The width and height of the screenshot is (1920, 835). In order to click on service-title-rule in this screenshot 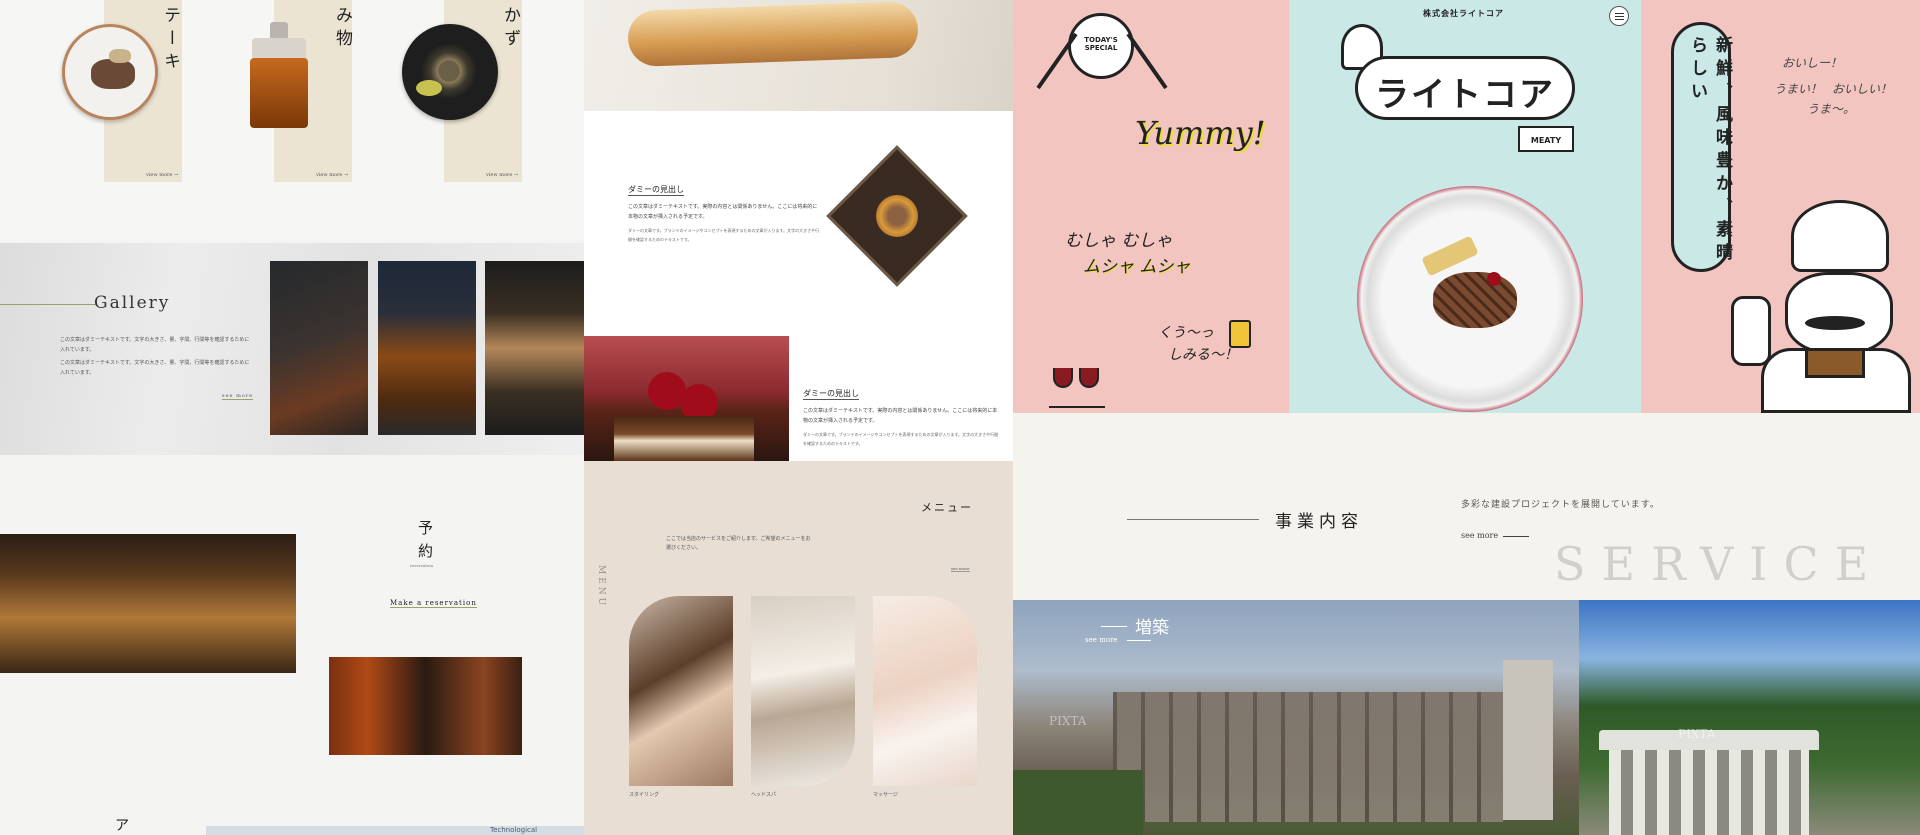, I will do `click(1193, 519)`.